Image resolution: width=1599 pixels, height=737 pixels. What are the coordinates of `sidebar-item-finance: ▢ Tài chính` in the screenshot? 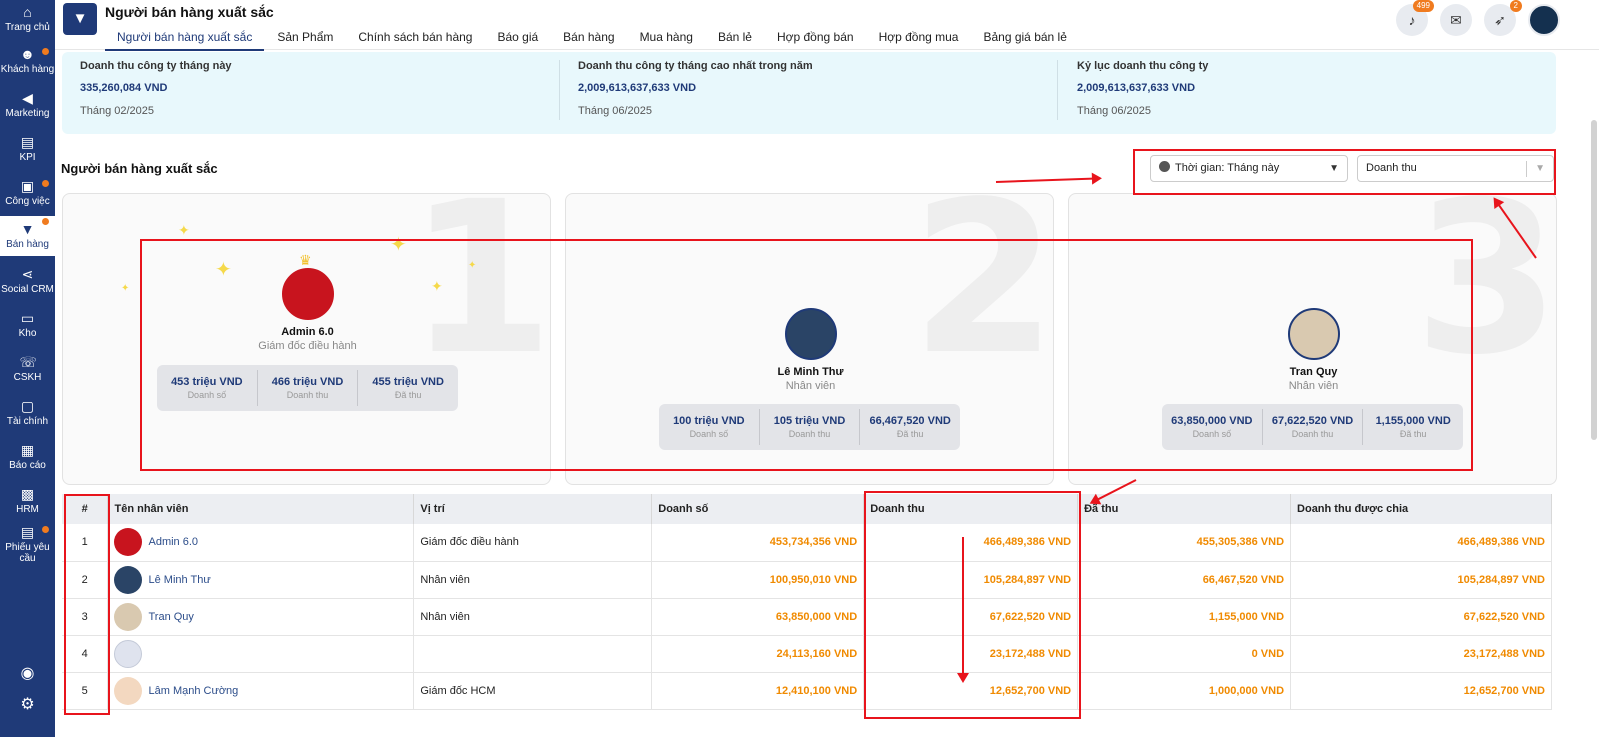 It's located at (27, 412).